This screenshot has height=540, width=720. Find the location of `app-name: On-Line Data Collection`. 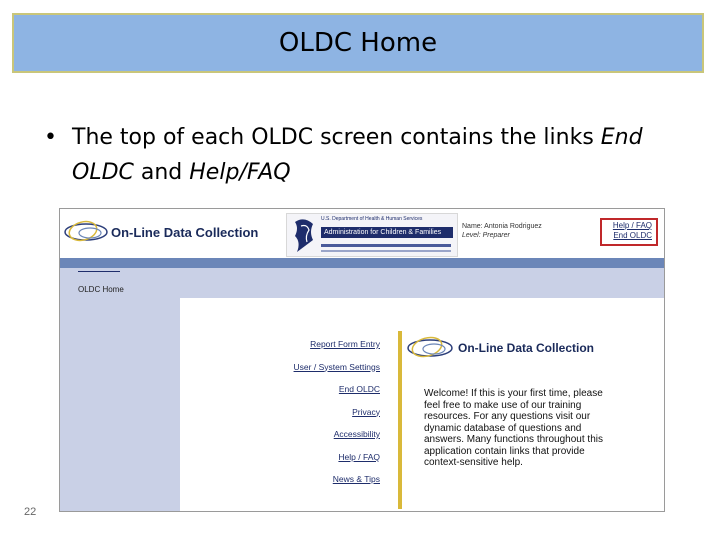

app-name: On-Line Data Collection is located at coordinates (185, 232).